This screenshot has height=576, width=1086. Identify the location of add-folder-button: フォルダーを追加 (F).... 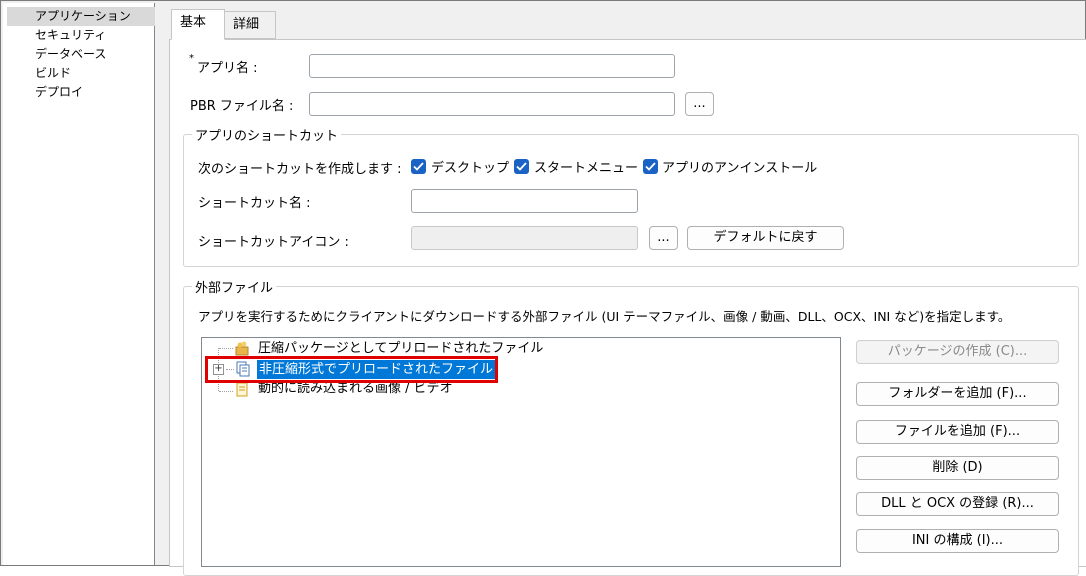
(957, 394).